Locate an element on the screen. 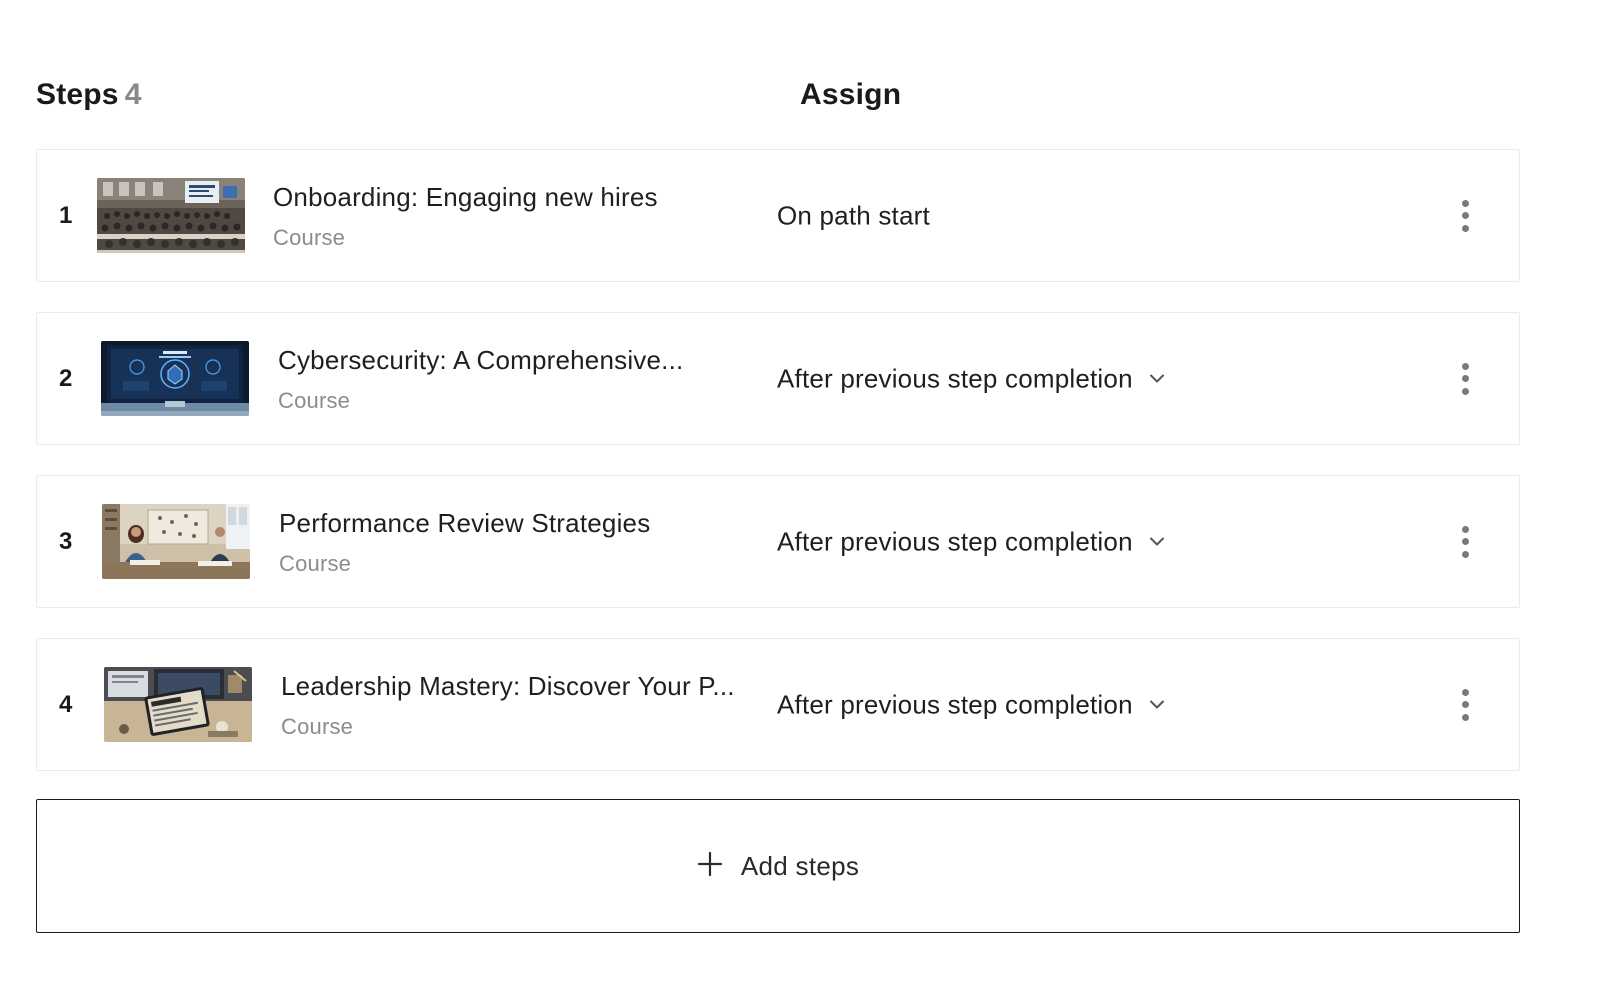 The width and height of the screenshot is (1600, 1001). steps-header: Steps 4 Assign is located at coordinates (778, 98).